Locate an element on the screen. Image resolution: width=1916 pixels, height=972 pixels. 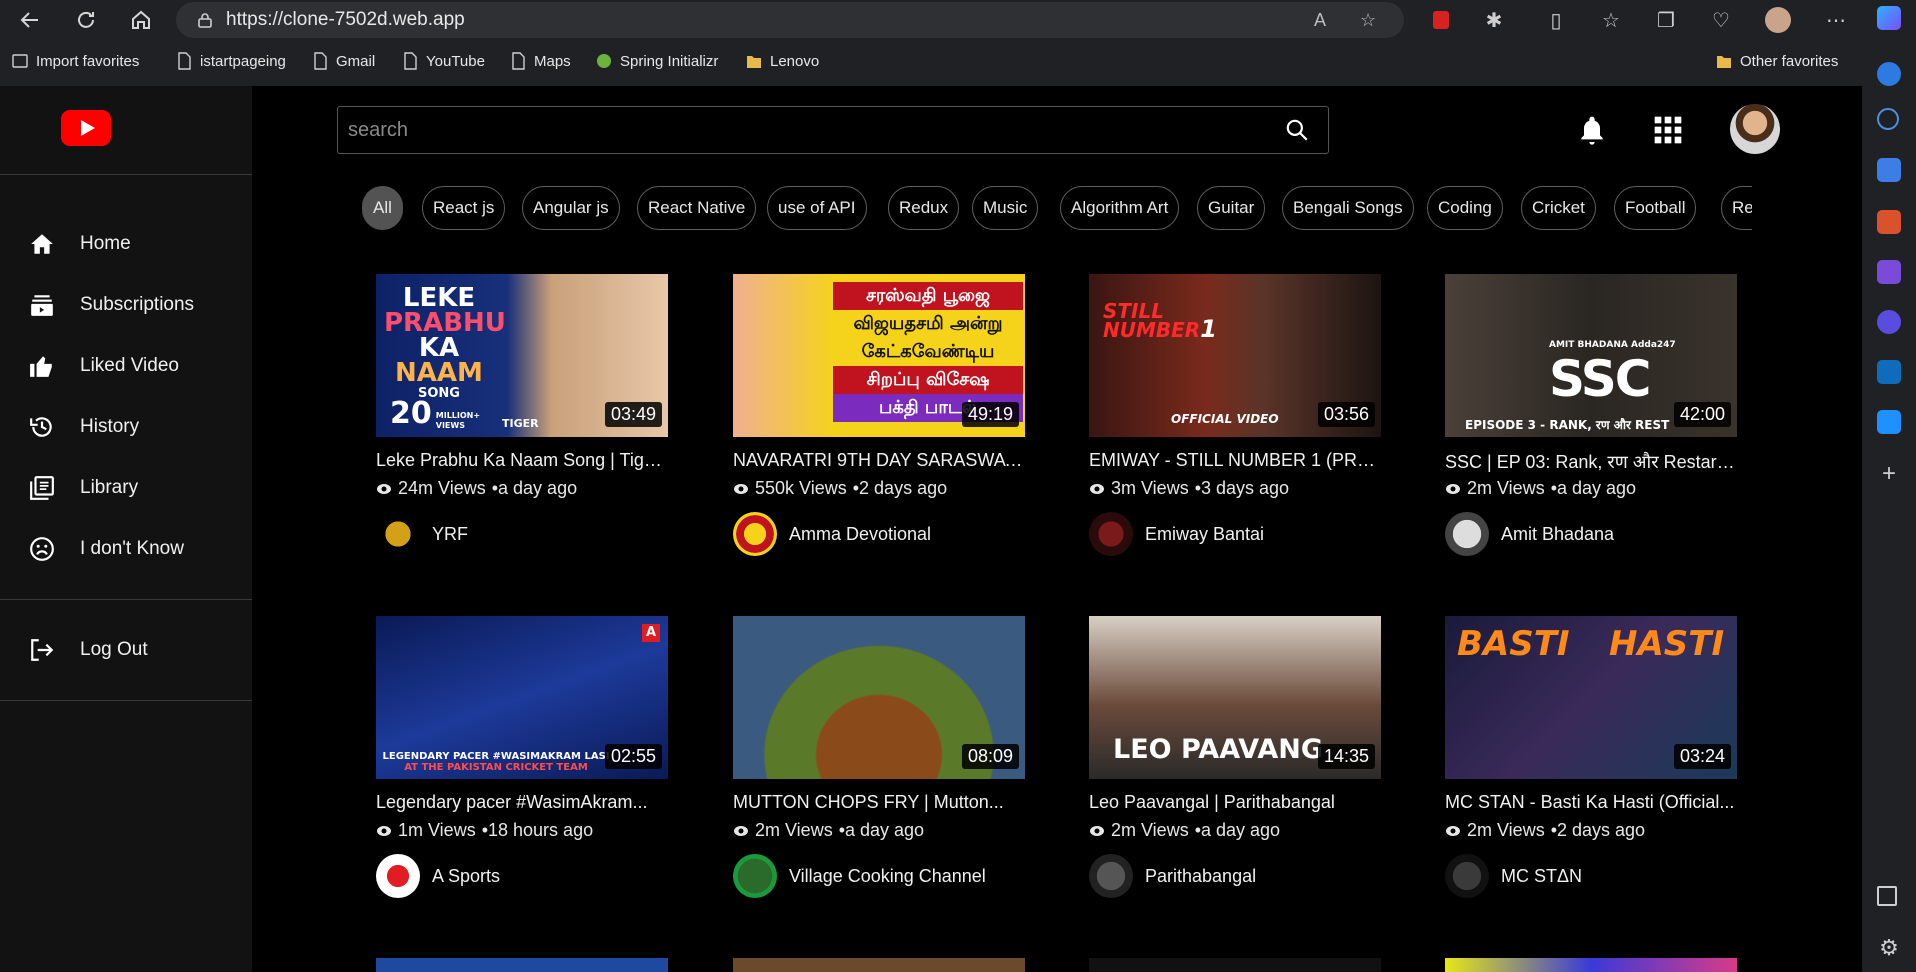
channel-info: Amma Devotional is located at coordinates (832, 534).